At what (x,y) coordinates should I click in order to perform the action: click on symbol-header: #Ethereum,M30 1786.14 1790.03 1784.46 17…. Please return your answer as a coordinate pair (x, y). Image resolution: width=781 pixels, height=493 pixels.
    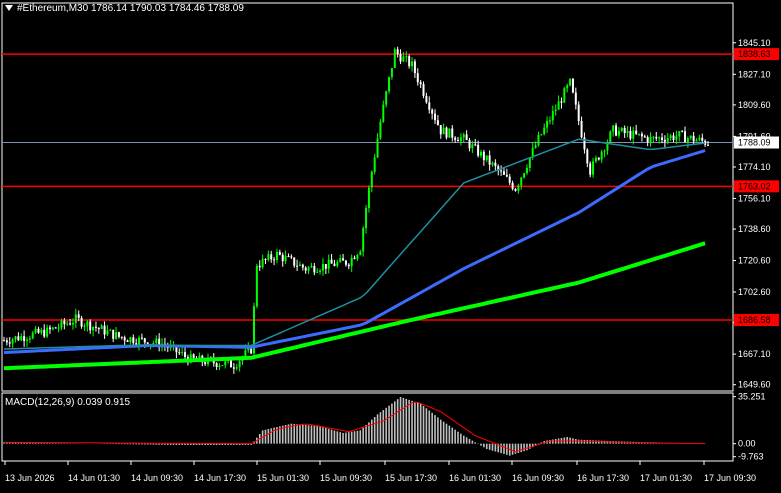
    Looking at the image, I should click on (124, 8).